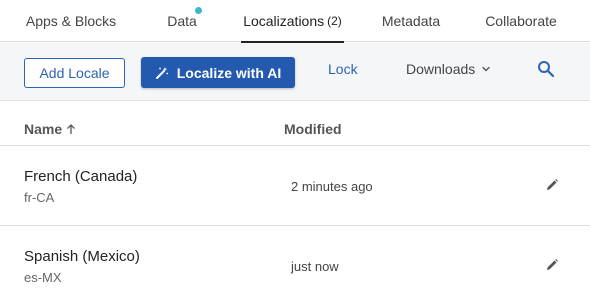  I want to click on tab-collaborate: Collaborate, so click(521, 21).